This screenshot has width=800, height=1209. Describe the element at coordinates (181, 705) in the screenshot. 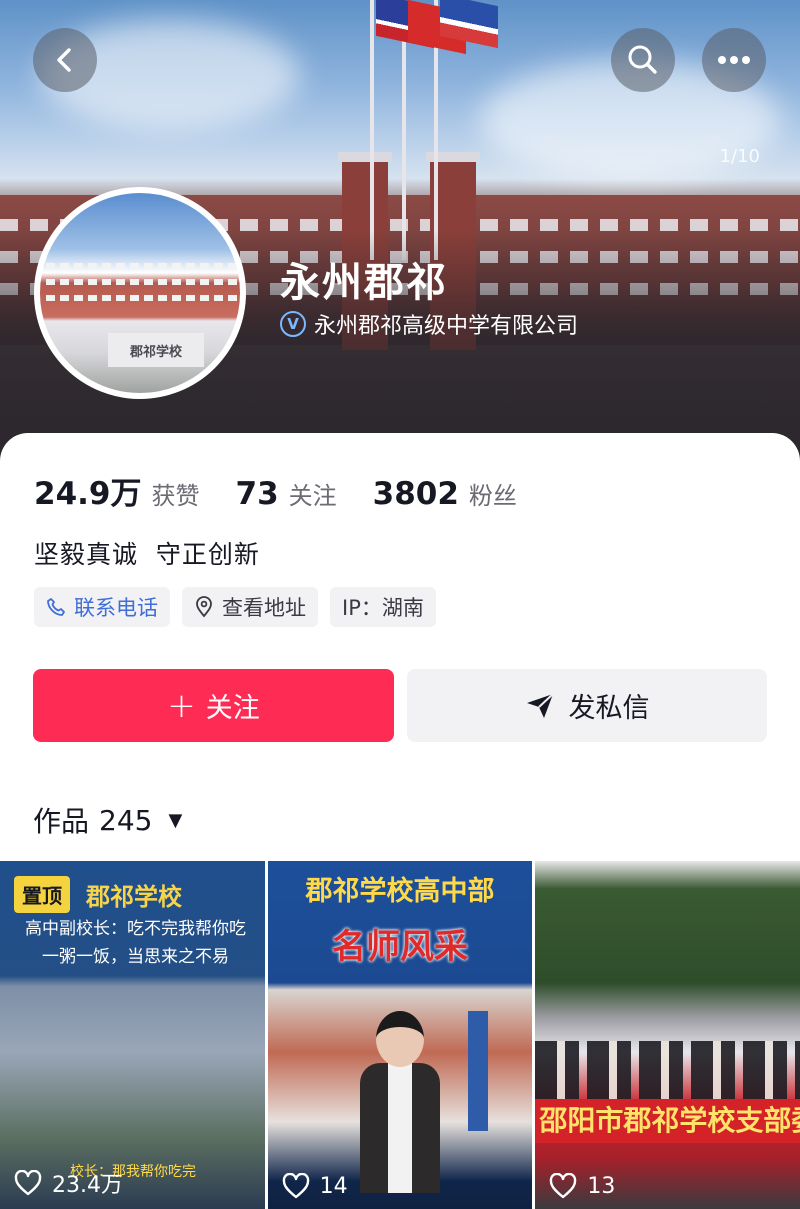

I see `plus-icon: +` at that location.